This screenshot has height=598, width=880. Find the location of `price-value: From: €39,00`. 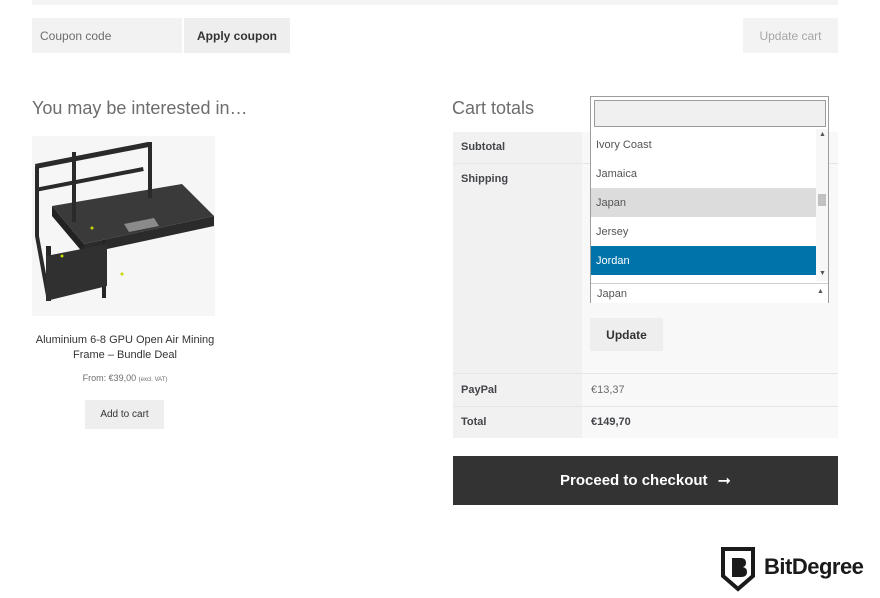

price-value: From: €39,00 is located at coordinates (109, 378).